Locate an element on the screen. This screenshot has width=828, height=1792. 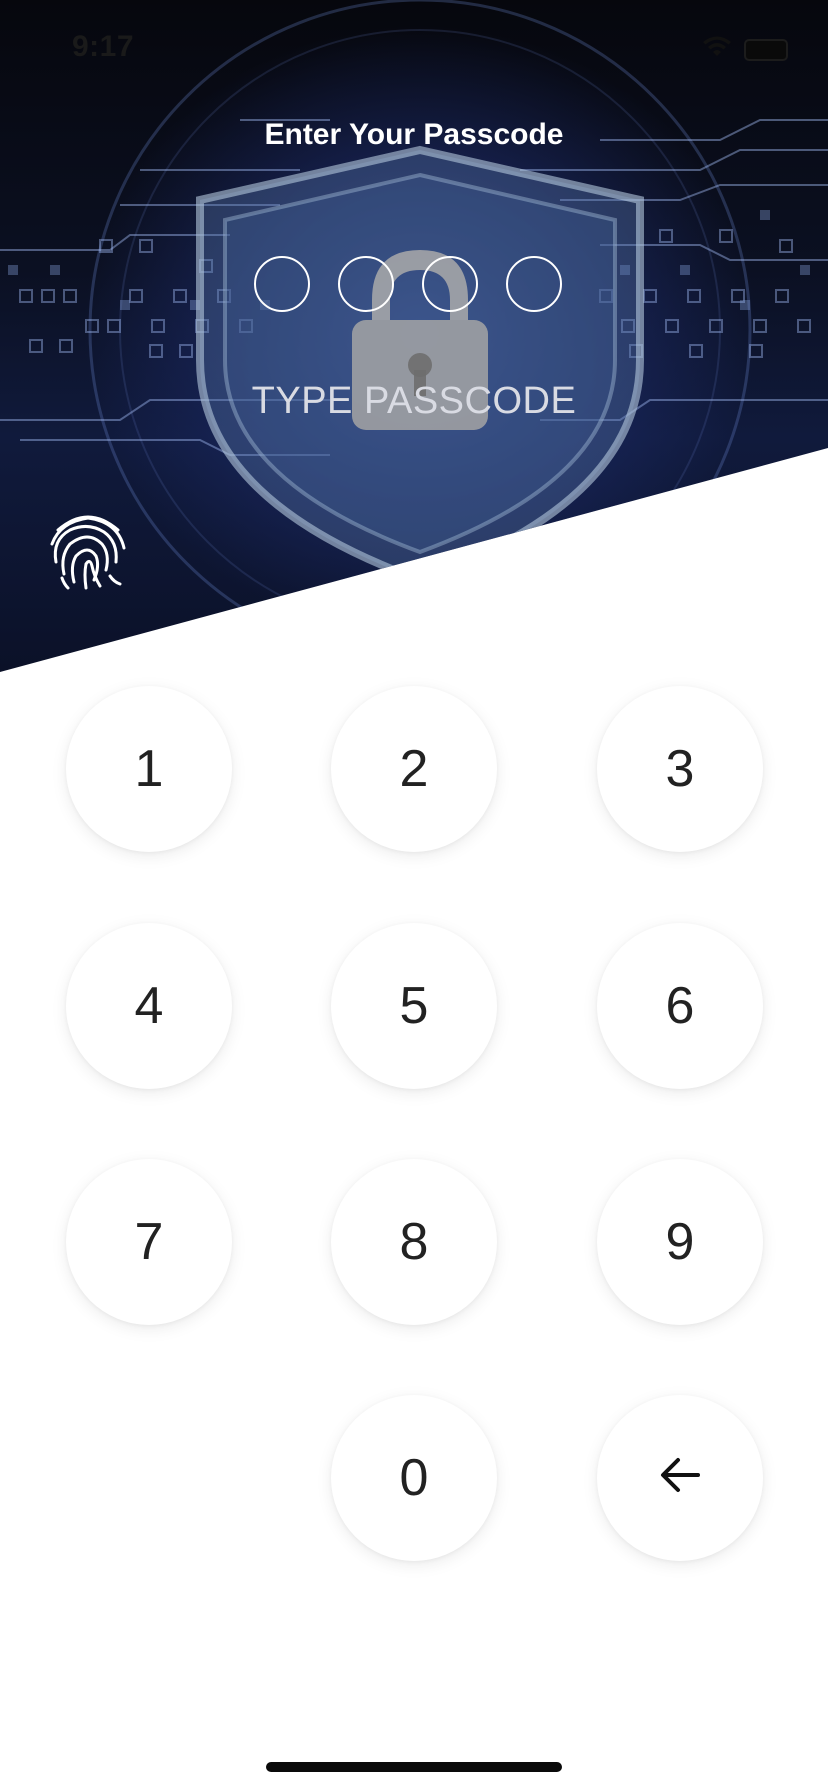
backspace-button is located at coordinates (680, 1478).